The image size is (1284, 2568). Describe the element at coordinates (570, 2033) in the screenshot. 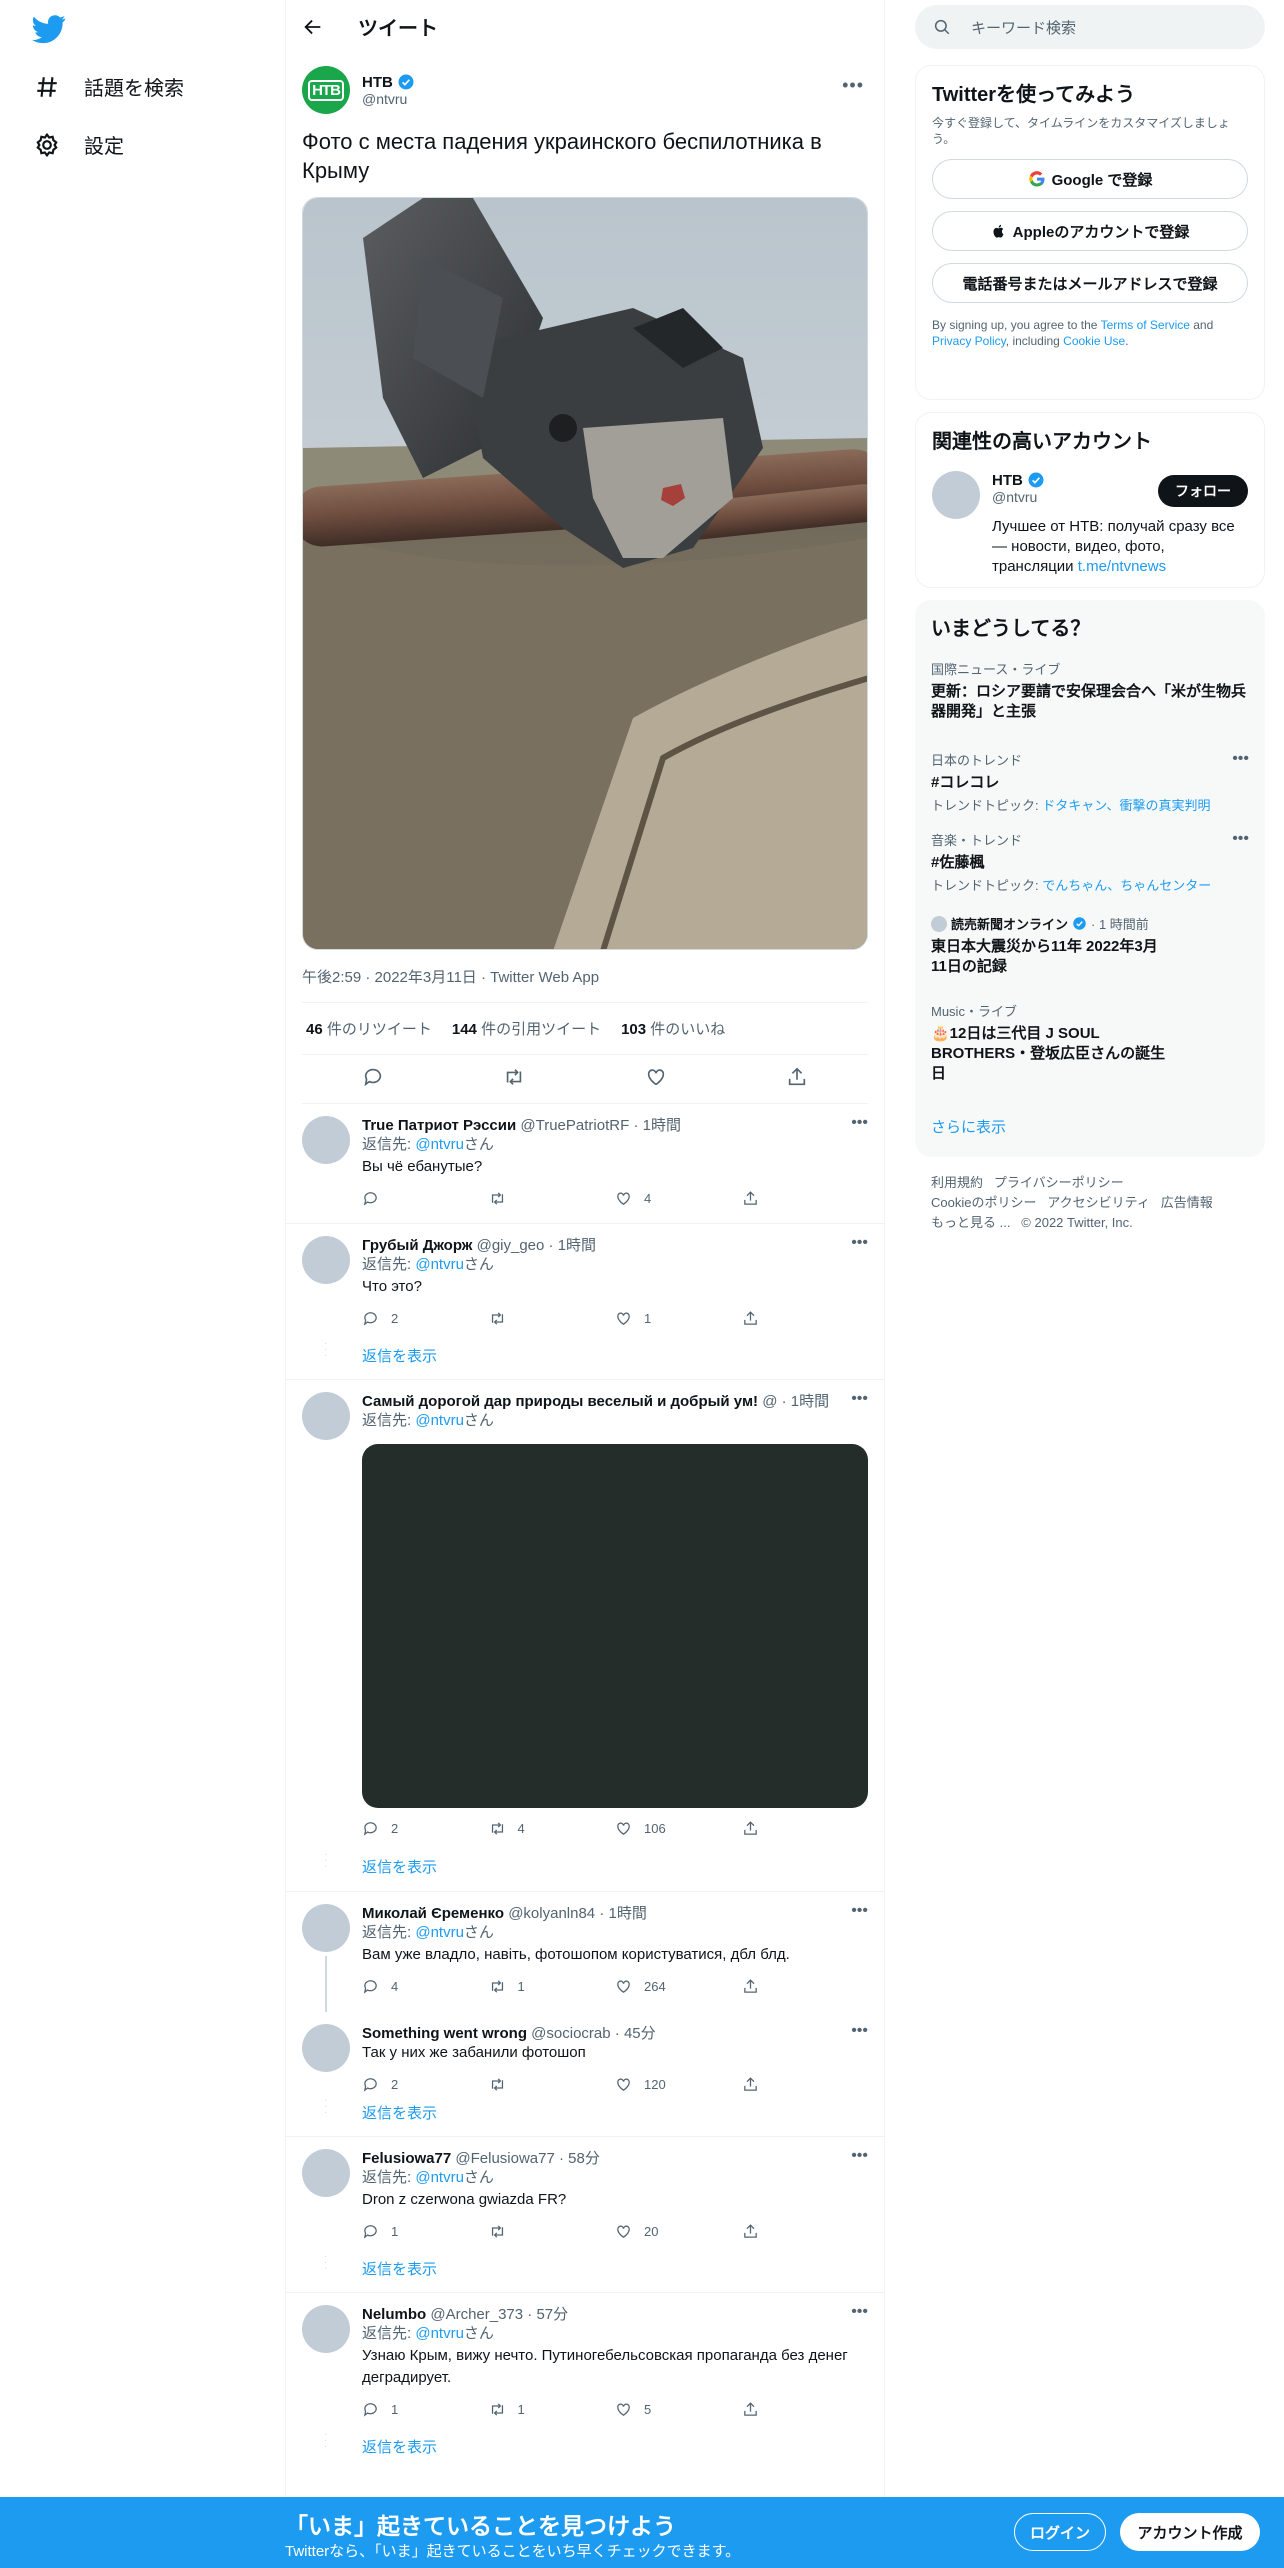

I see `reply-author-handle: @sociocrab` at that location.